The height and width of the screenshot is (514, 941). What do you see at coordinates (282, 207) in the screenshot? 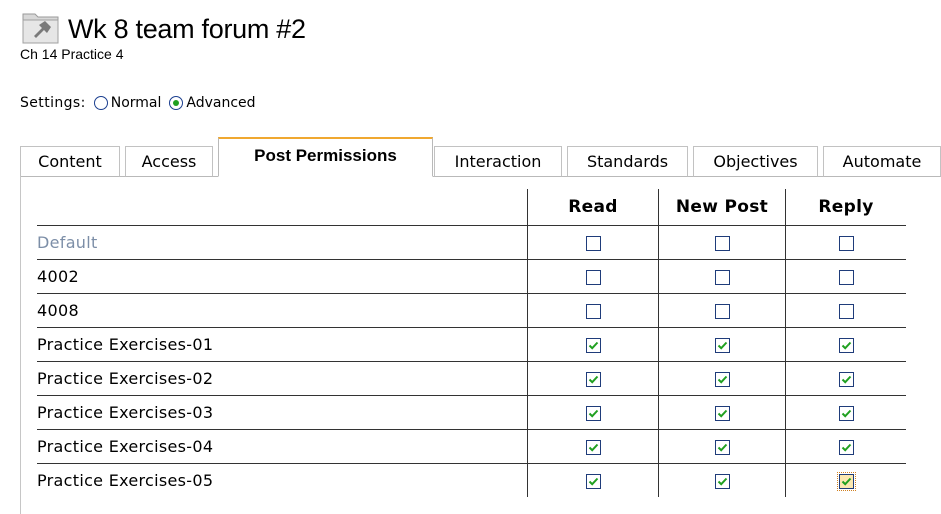
I see `name-column-header` at bounding box center [282, 207].